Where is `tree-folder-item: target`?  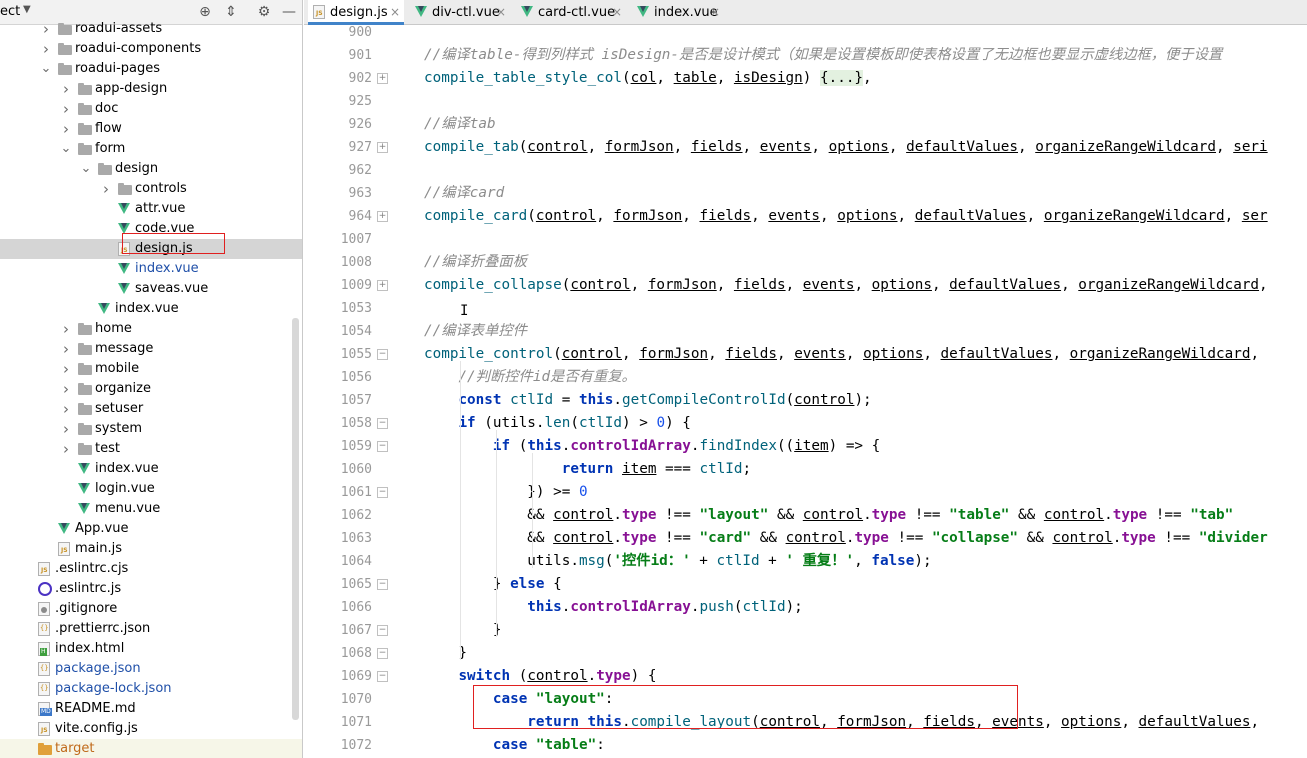 tree-folder-item: target is located at coordinates (151, 748).